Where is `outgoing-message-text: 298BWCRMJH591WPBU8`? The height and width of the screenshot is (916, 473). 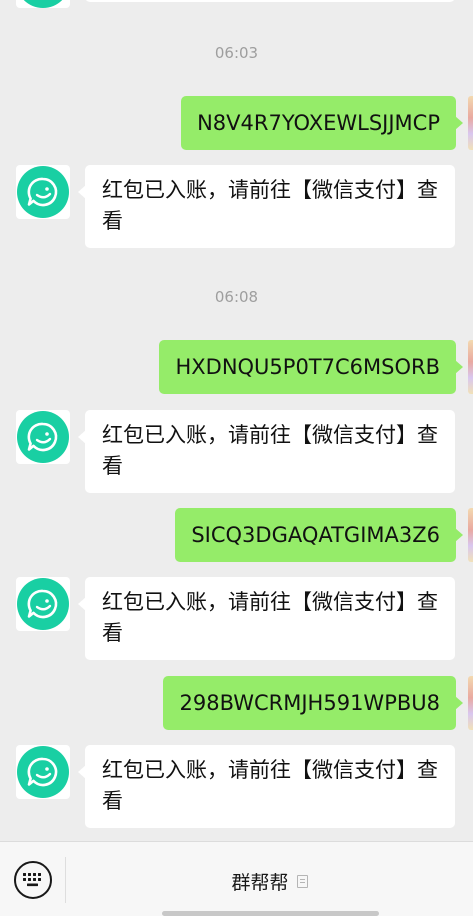
outgoing-message-text: 298BWCRMJH591WPBU8 is located at coordinates (309, 702).